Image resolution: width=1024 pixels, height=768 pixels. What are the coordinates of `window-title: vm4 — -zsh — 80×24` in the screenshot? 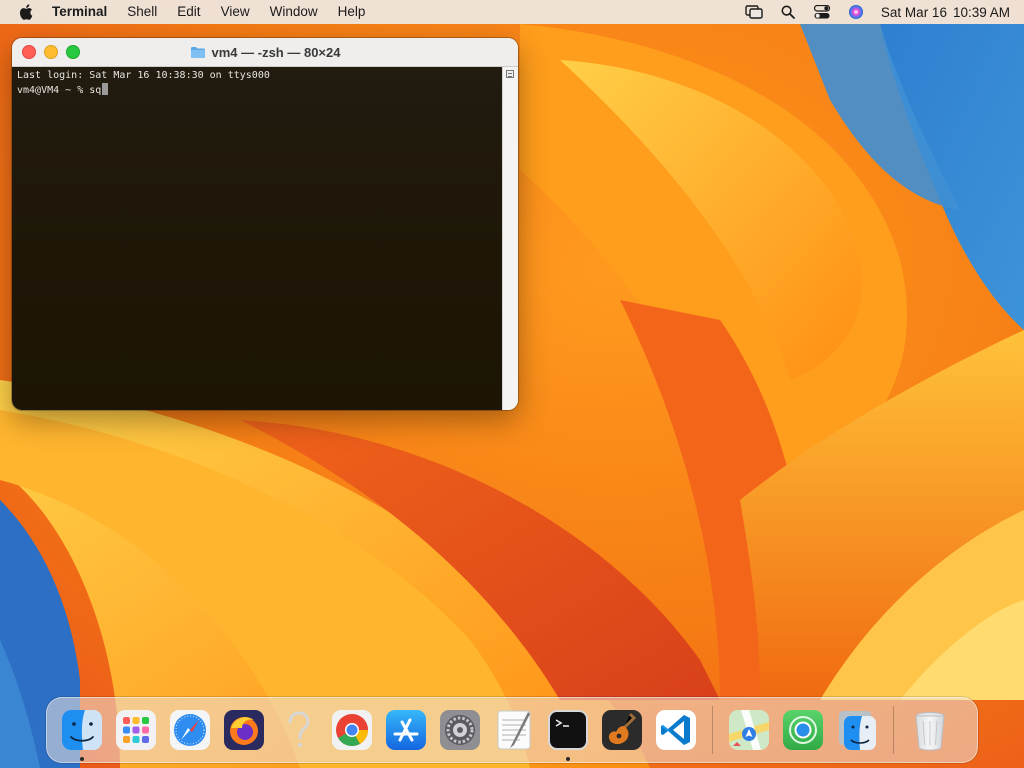 It's located at (265, 52).